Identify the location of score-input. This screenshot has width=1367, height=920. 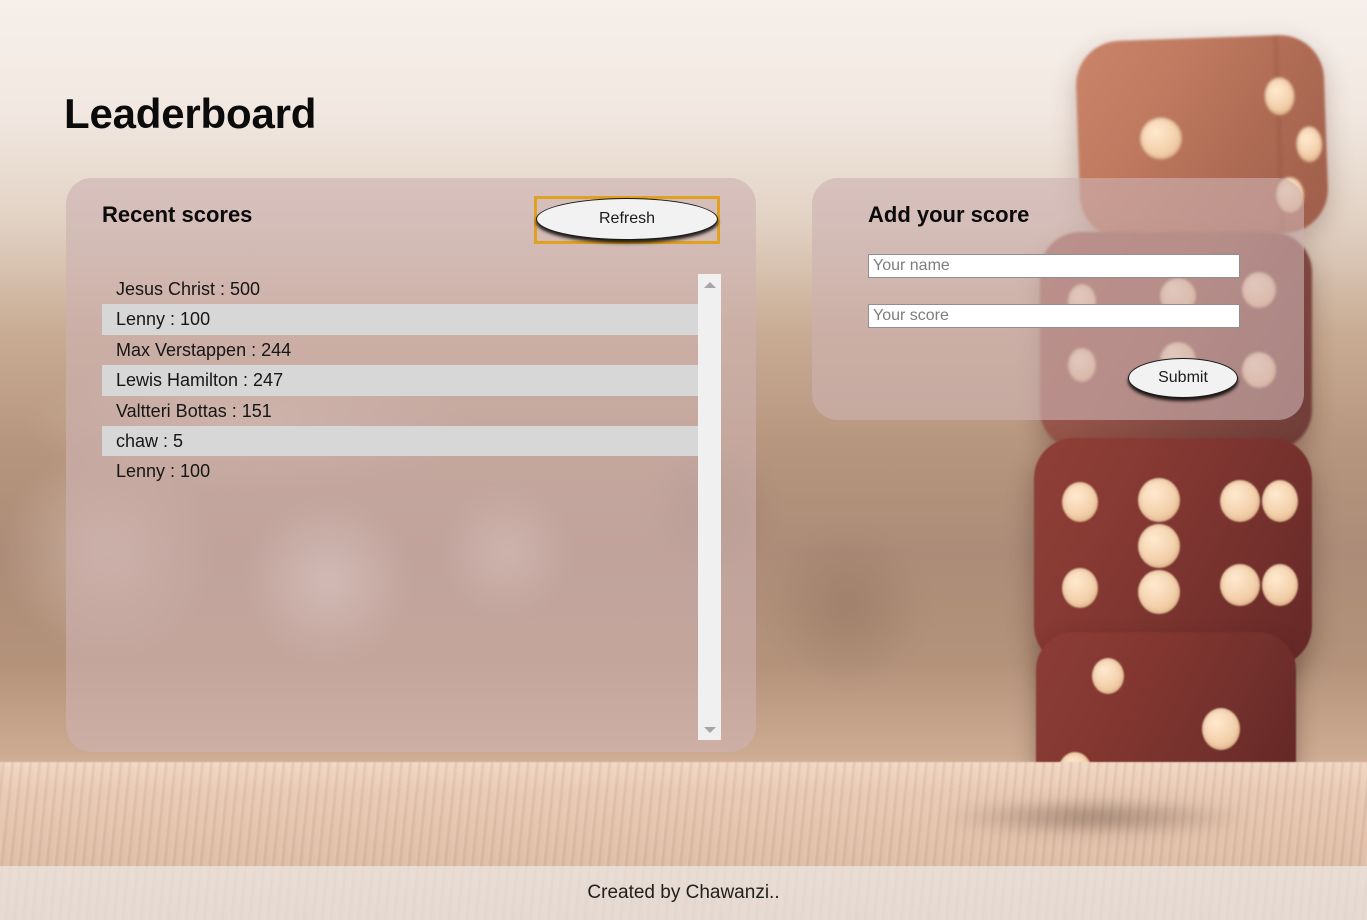
(1054, 316).